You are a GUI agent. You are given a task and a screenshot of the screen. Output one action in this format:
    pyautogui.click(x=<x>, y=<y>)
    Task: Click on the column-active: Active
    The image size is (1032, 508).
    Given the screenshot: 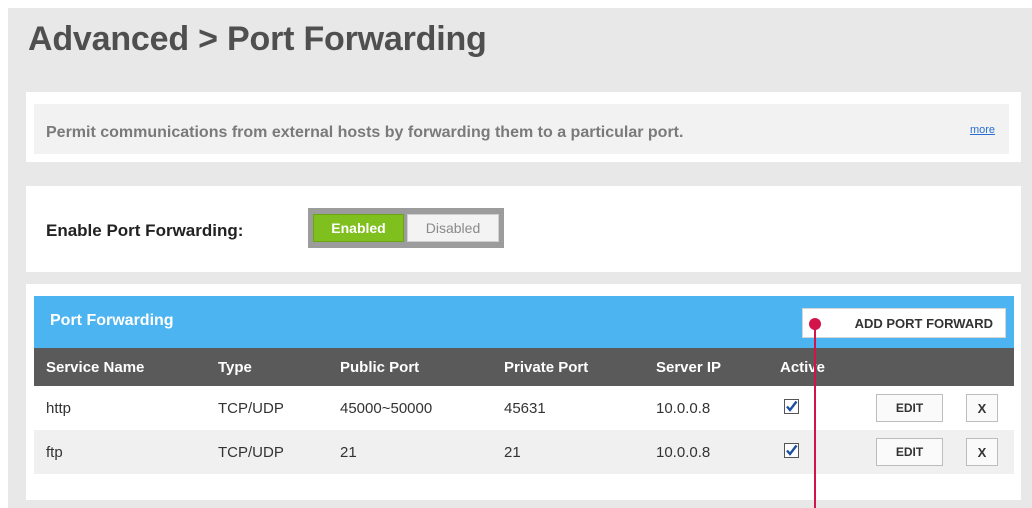 What is the action you would take?
    pyautogui.click(x=803, y=367)
    